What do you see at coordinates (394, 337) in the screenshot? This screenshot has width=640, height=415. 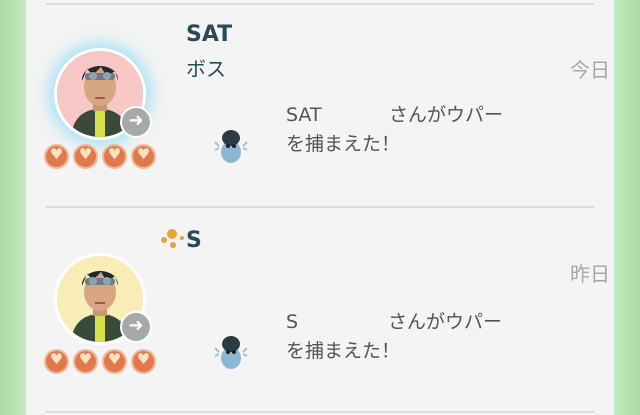 I see `activity-message: Sxxxxxxxxさんがウパー を捕まえた！` at bounding box center [394, 337].